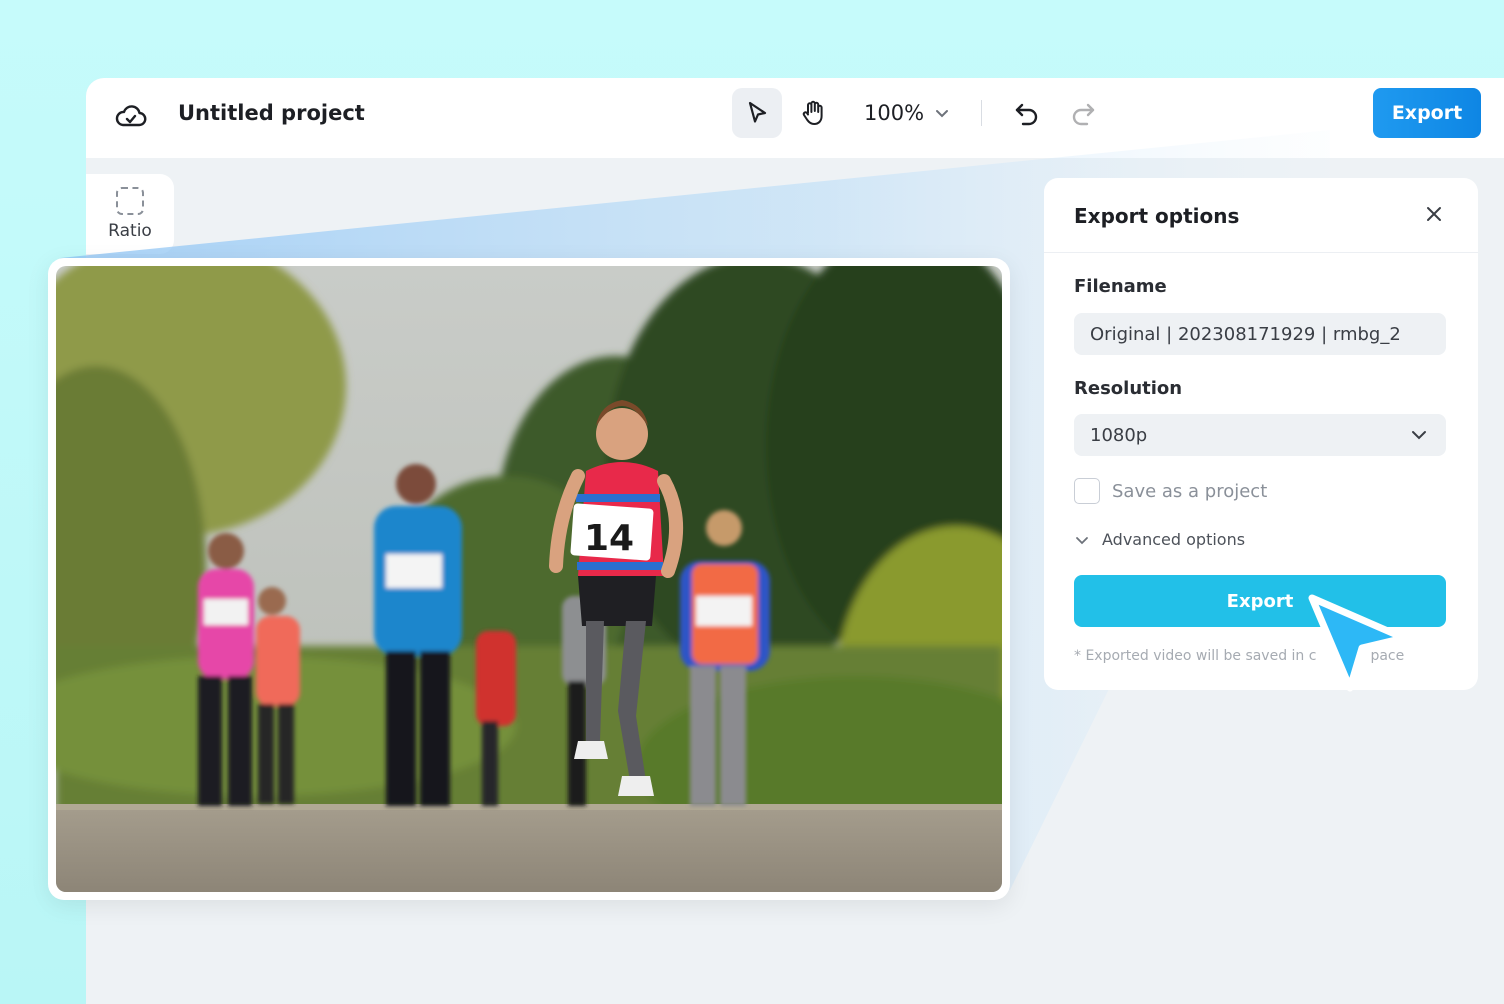 Image resolution: width=1504 pixels, height=1004 pixels. I want to click on filename-label: Filename, so click(1120, 286).